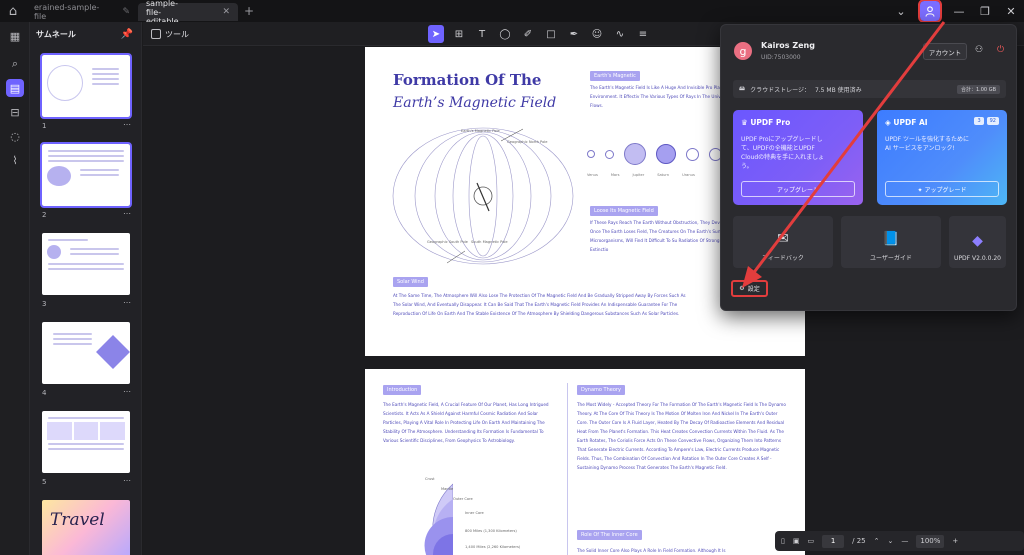 The width and height of the screenshot is (1024, 555). Describe the element at coordinates (44, 304) in the screenshot. I see `thumb-page-number: 3` at that location.